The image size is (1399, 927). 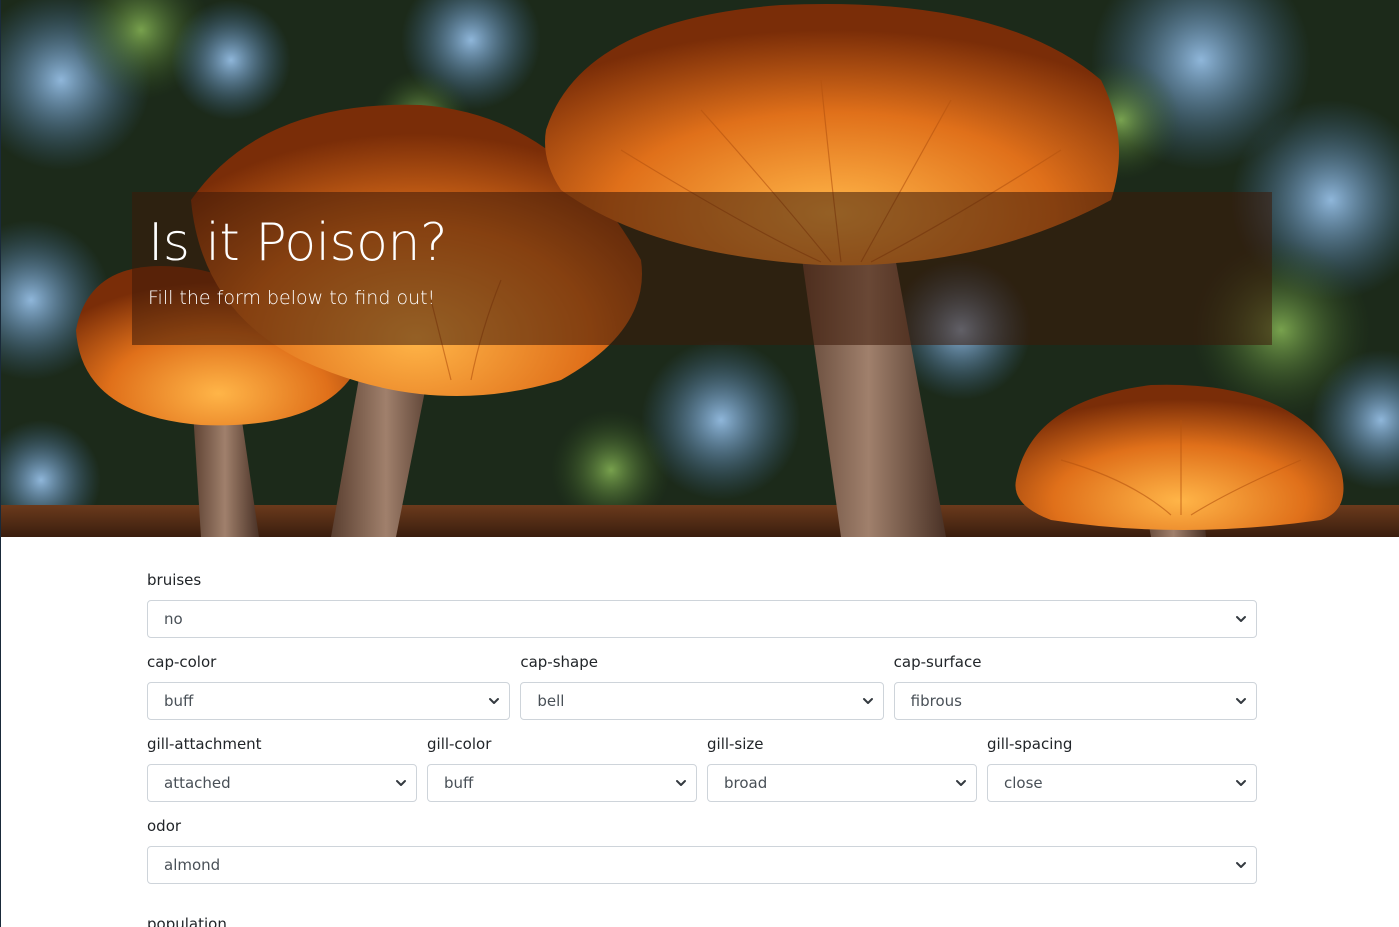 I want to click on cap-shape-label: cap-shape, so click(x=559, y=662).